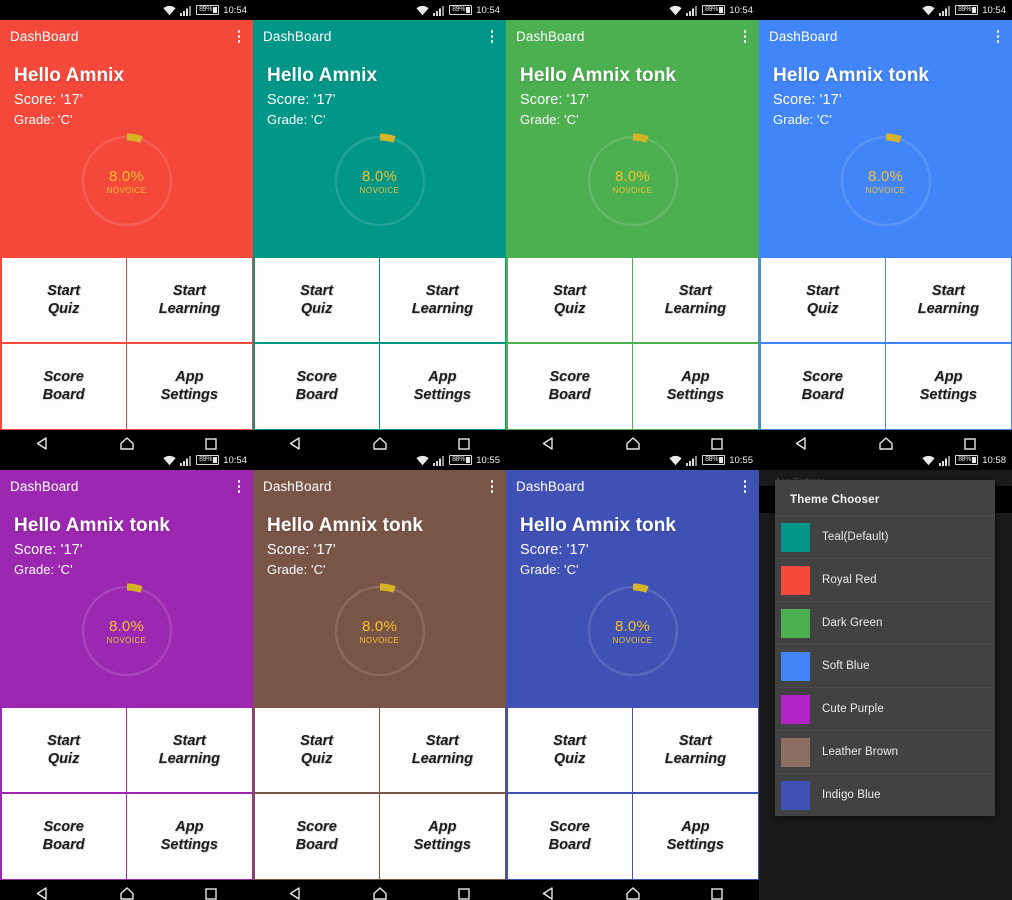  What do you see at coordinates (885, 536) in the screenshot?
I see `theme-option-teal-default: Teal(Default)` at bounding box center [885, 536].